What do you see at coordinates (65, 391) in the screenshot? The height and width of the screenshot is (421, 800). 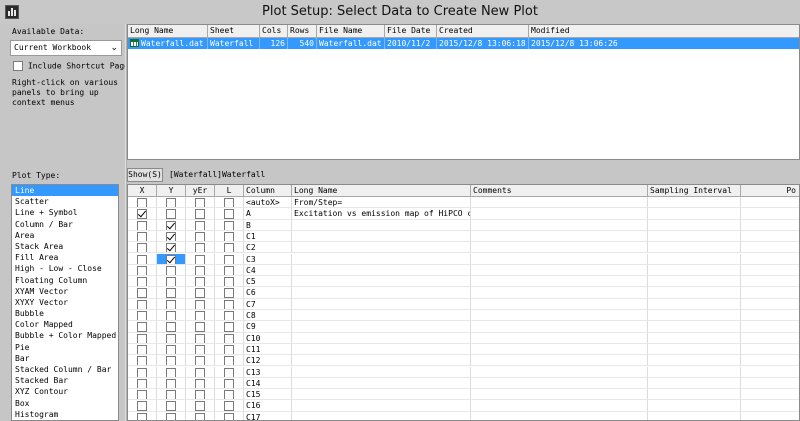 I see `plot-type-item: XYZ Contour` at bounding box center [65, 391].